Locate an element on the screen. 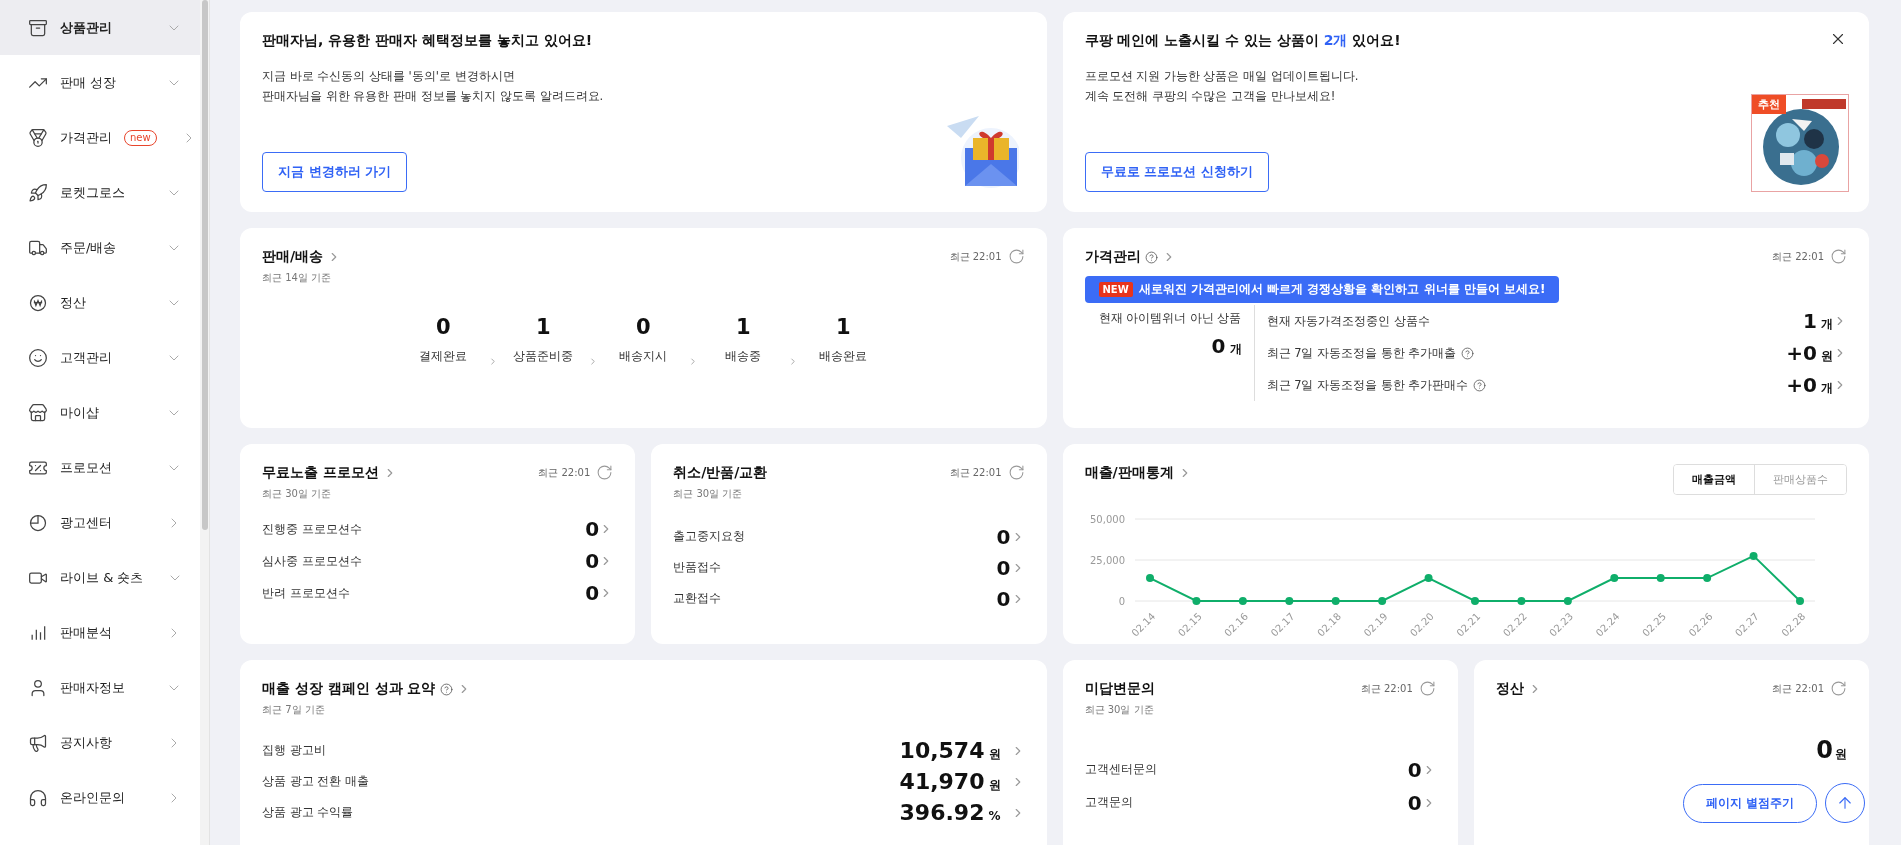  card-title: 취소/반품/교환 is located at coordinates (720, 473).